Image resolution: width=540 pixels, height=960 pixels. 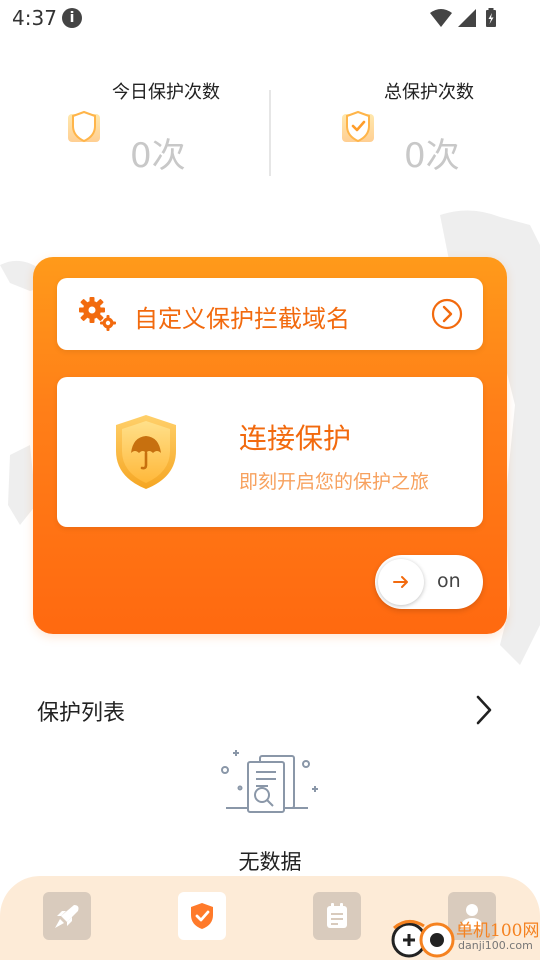 I want to click on connect-subtitle: 即刻开启您的保护之旅, so click(x=334, y=482).